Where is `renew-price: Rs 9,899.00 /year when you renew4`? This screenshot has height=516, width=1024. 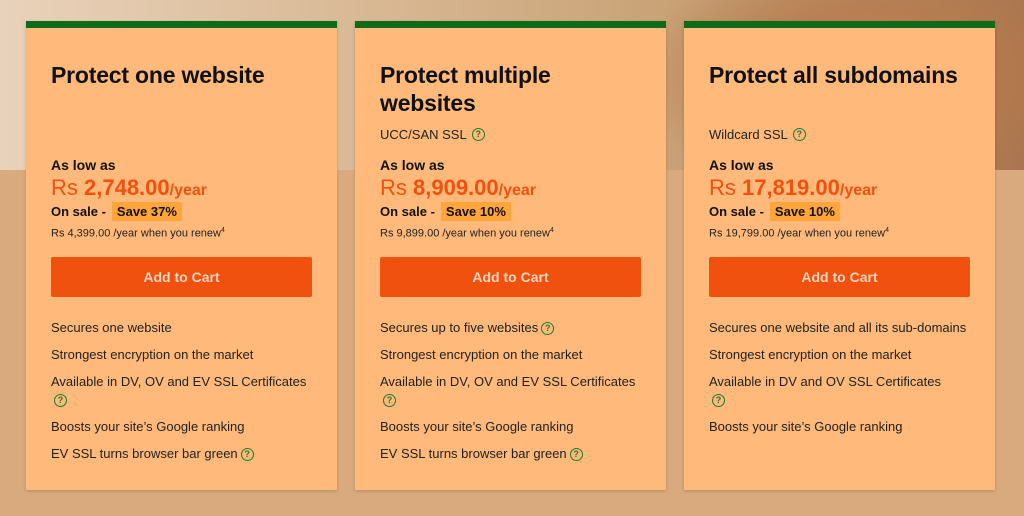 renew-price: Rs 9,899.00 /year when you renew4 is located at coordinates (467, 233).